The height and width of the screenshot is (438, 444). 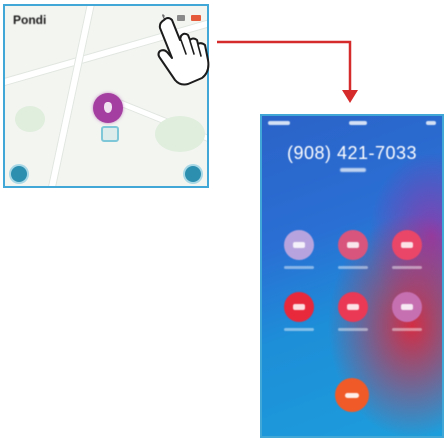 What do you see at coordinates (431, 123) in the screenshot?
I see `battery-icon` at bounding box center [431, 123].